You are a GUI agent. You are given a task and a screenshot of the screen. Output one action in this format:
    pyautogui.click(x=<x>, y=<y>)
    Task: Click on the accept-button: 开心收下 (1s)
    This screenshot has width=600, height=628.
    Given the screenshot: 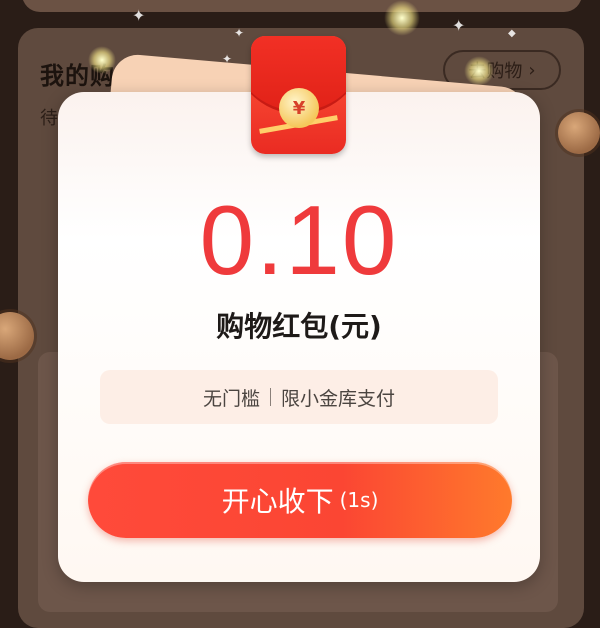 What is the action you would take?
    pyautogui.click(x=300, y=500)
    